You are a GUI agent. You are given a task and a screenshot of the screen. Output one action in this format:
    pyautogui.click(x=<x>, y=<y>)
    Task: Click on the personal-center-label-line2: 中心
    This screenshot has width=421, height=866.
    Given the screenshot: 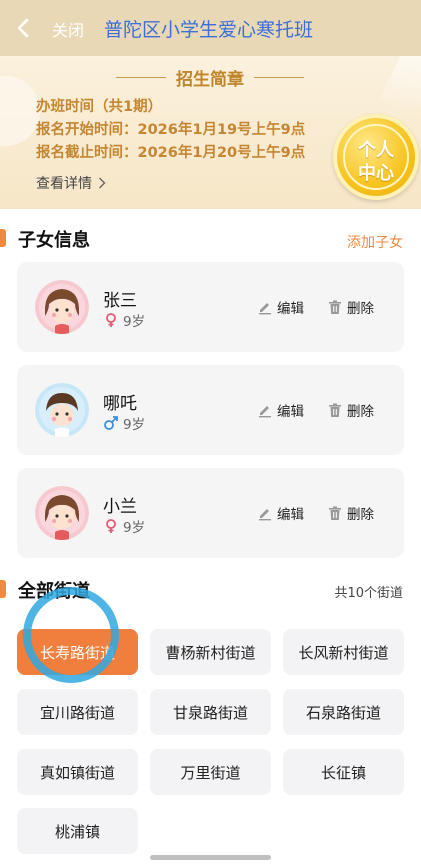 What is the action you would take?
    pyautogui.click(x=376, y=173)
    